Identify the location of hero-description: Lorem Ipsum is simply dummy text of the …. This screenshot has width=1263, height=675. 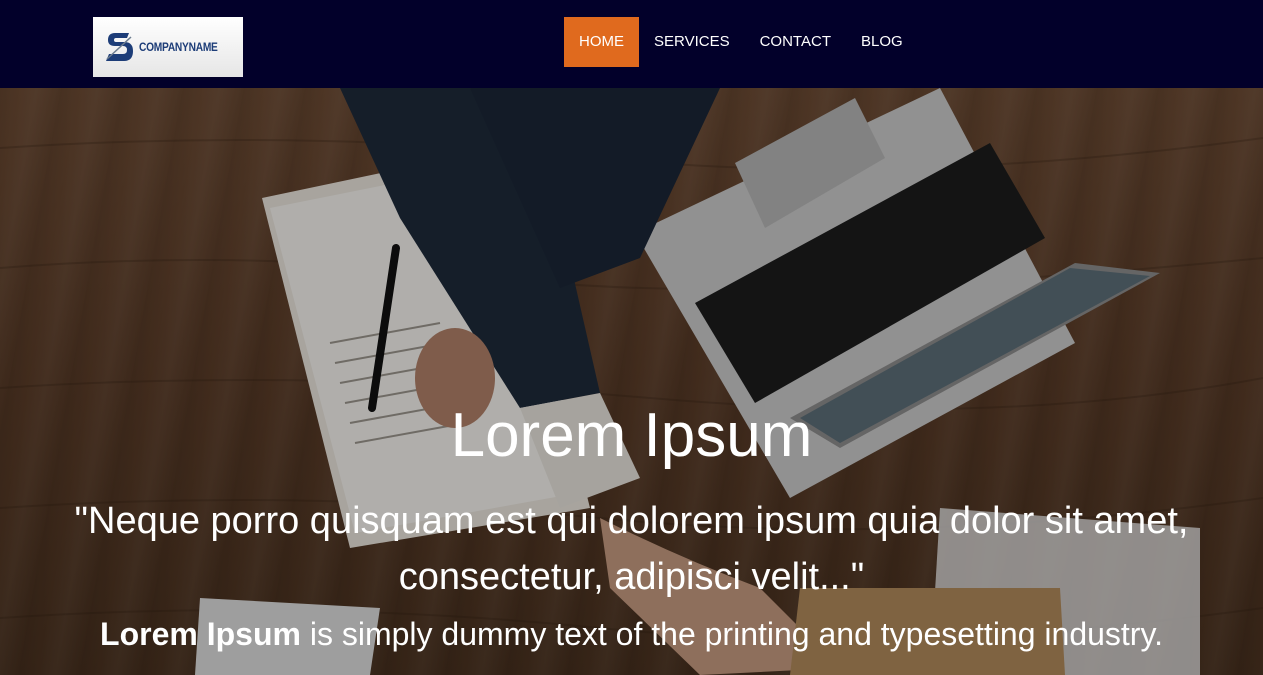
(631, 634).